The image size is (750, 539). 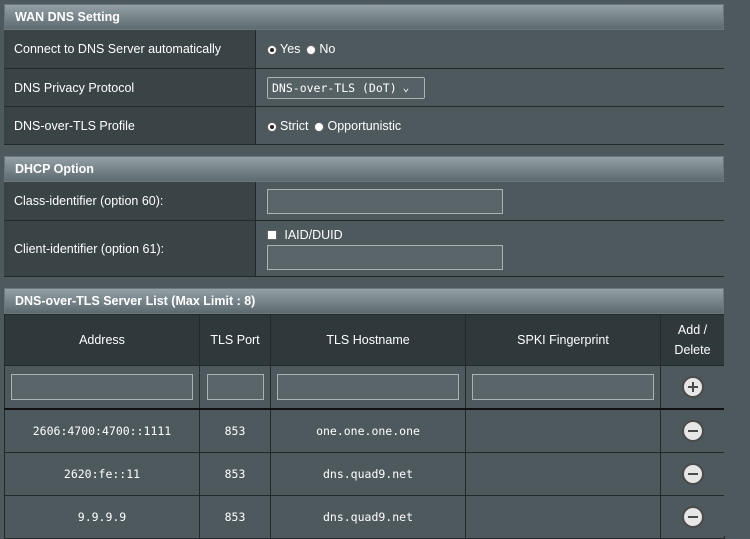 What do you see at coordinates (313, 234) in the screenshot?
I see `iaid-duid-label: IAID/DUID` at bounding box center [313, 234].